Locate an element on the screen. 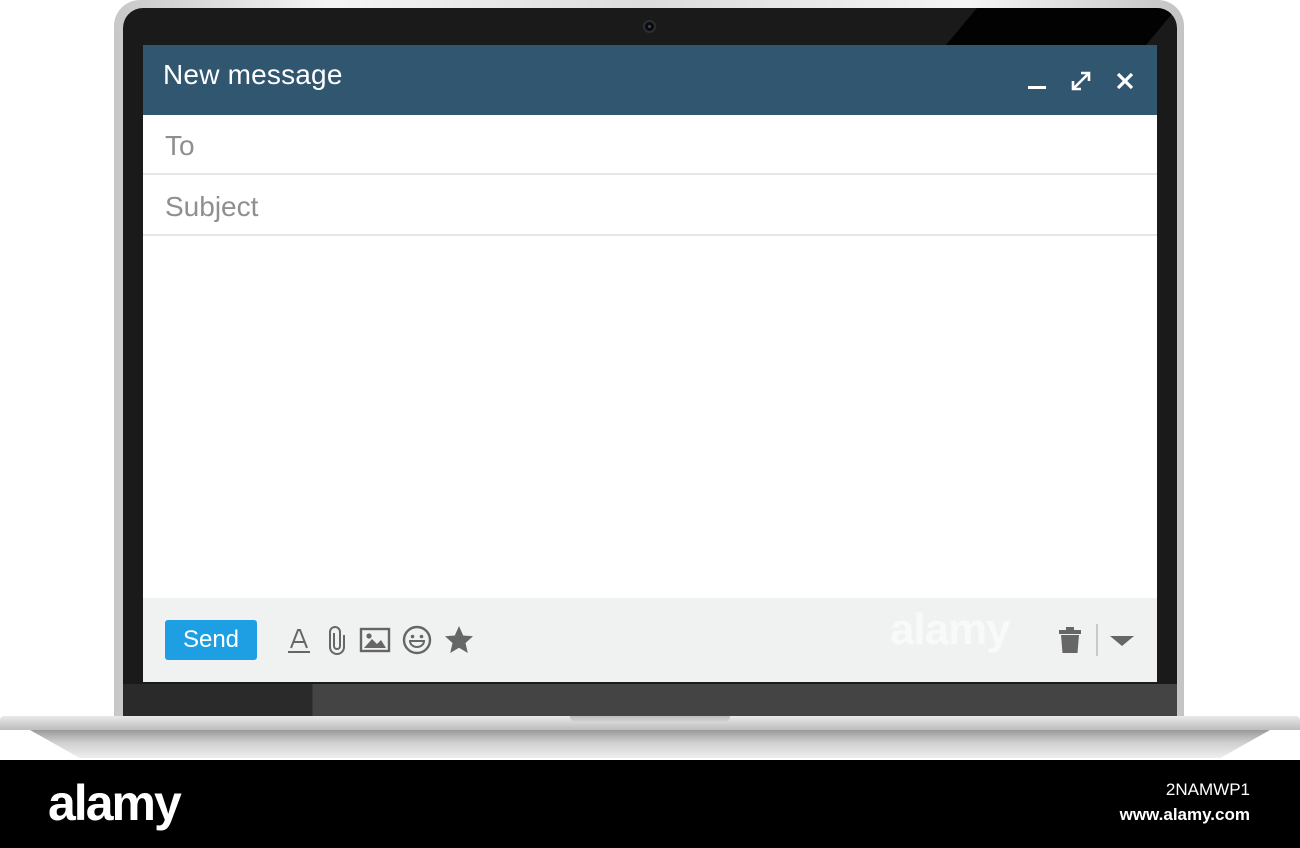  insert-emoji-button is located at coordinates (417, 640).